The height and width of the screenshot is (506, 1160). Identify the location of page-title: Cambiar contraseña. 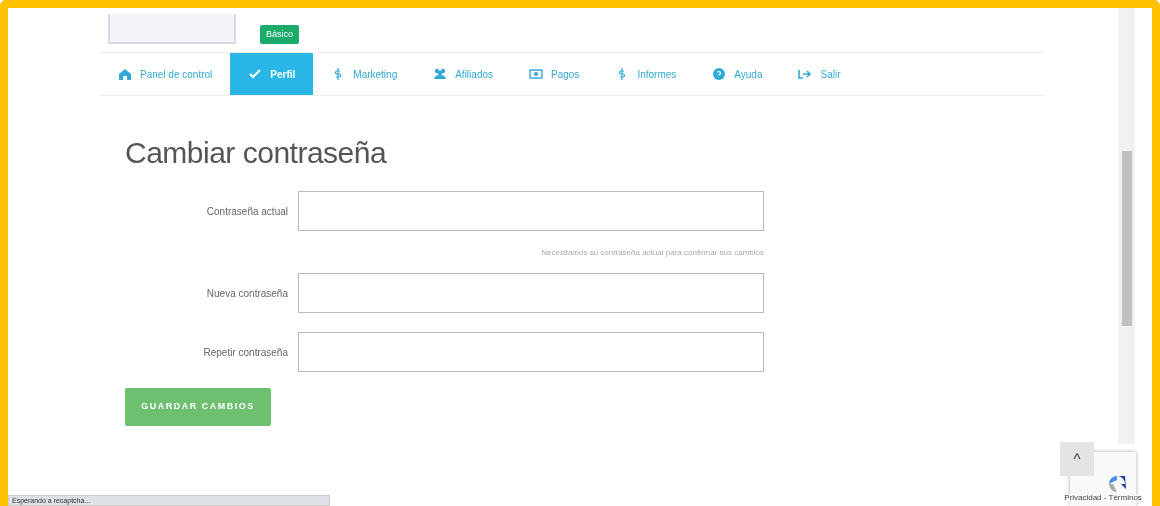
(256, 153).